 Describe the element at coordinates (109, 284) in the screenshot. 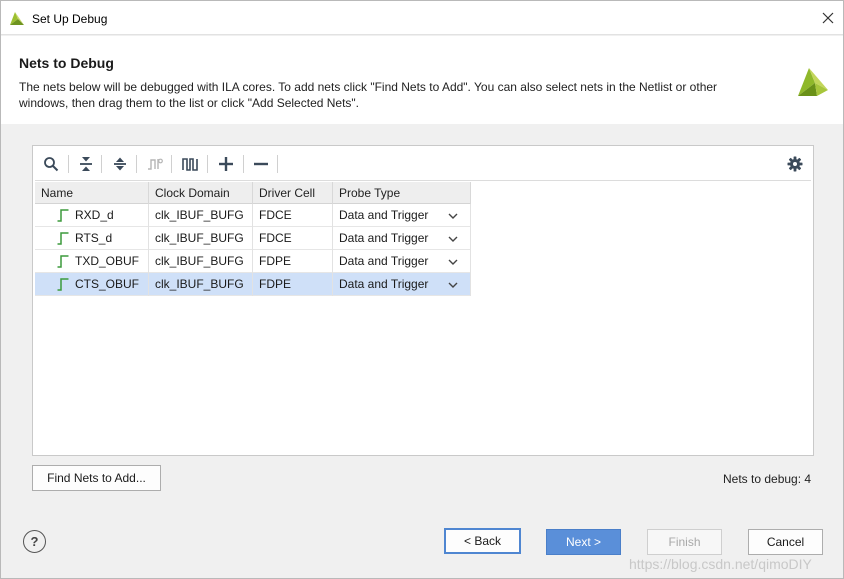

I see `net-name: CTS_OBUF` at that location.